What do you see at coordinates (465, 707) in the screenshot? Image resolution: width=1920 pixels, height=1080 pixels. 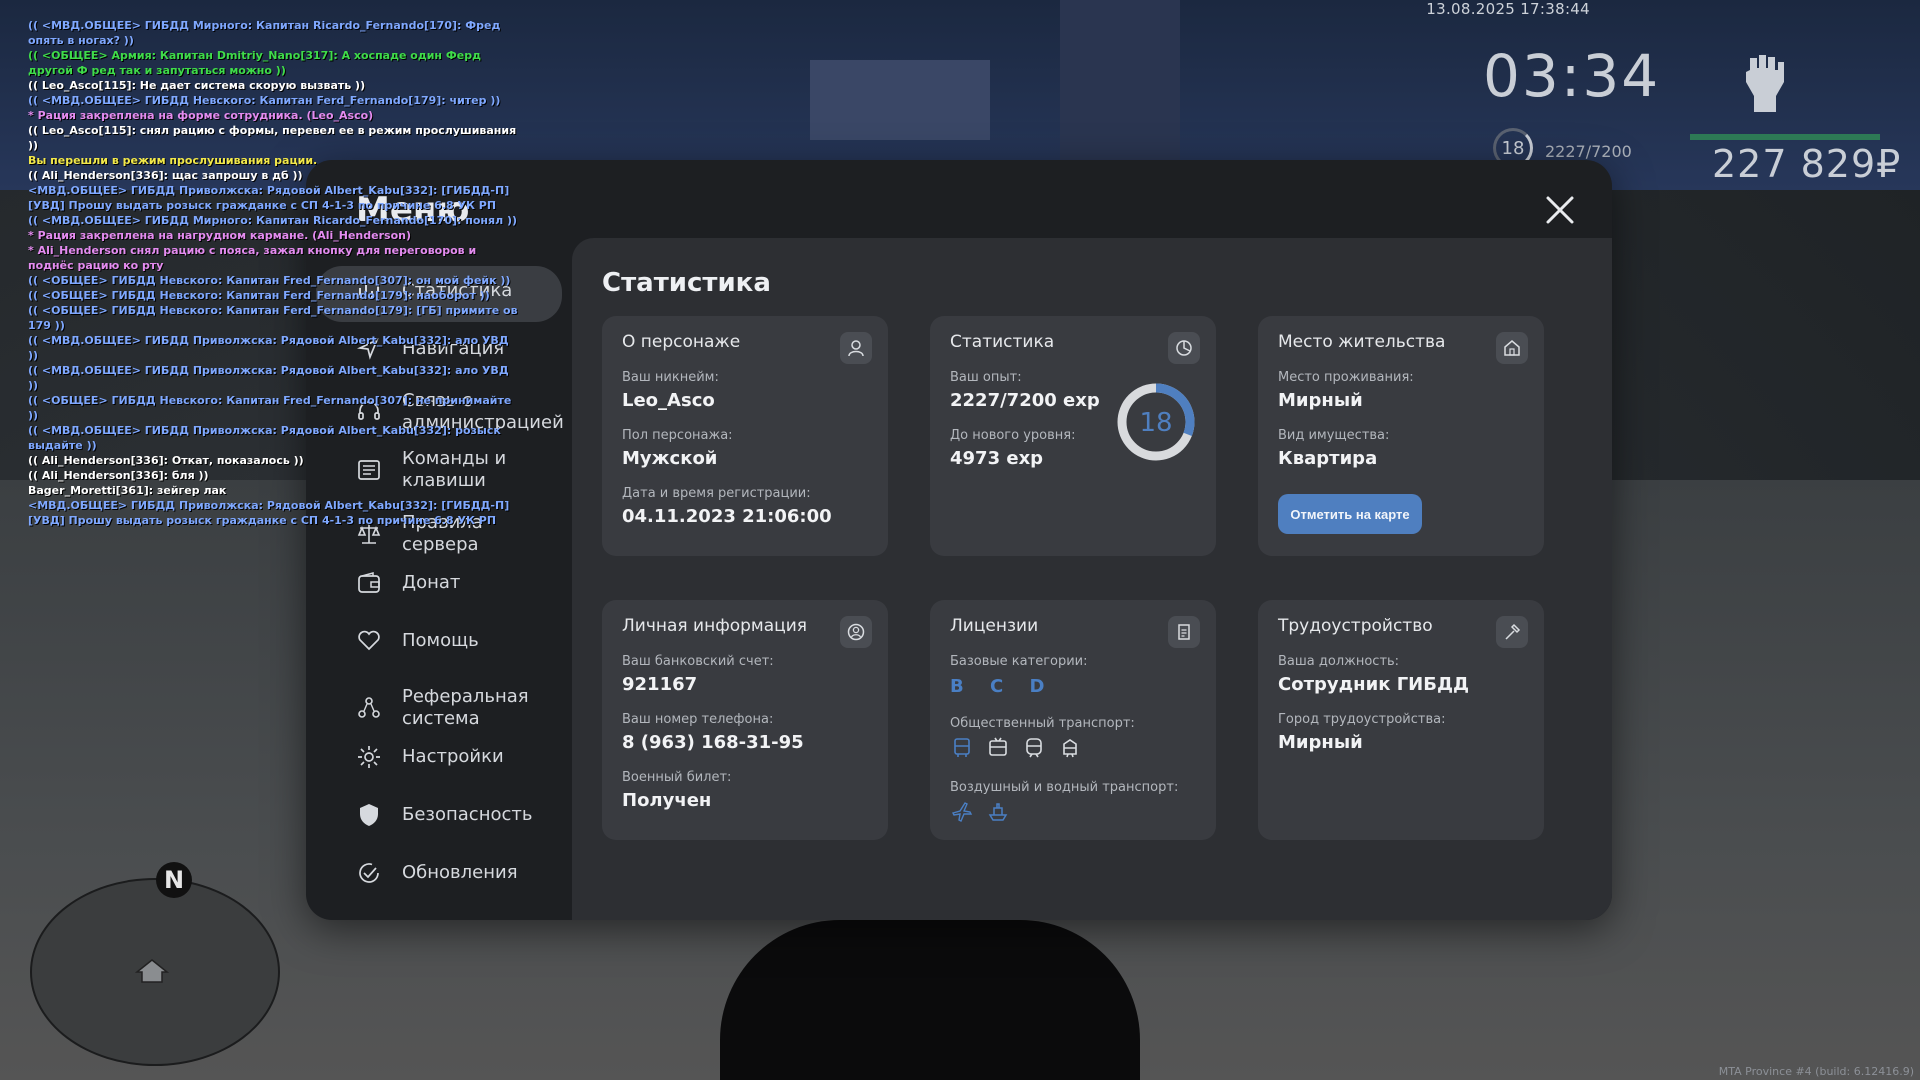 I see `nav-item-label: Реферальная система` at bounding box center [465, 707].